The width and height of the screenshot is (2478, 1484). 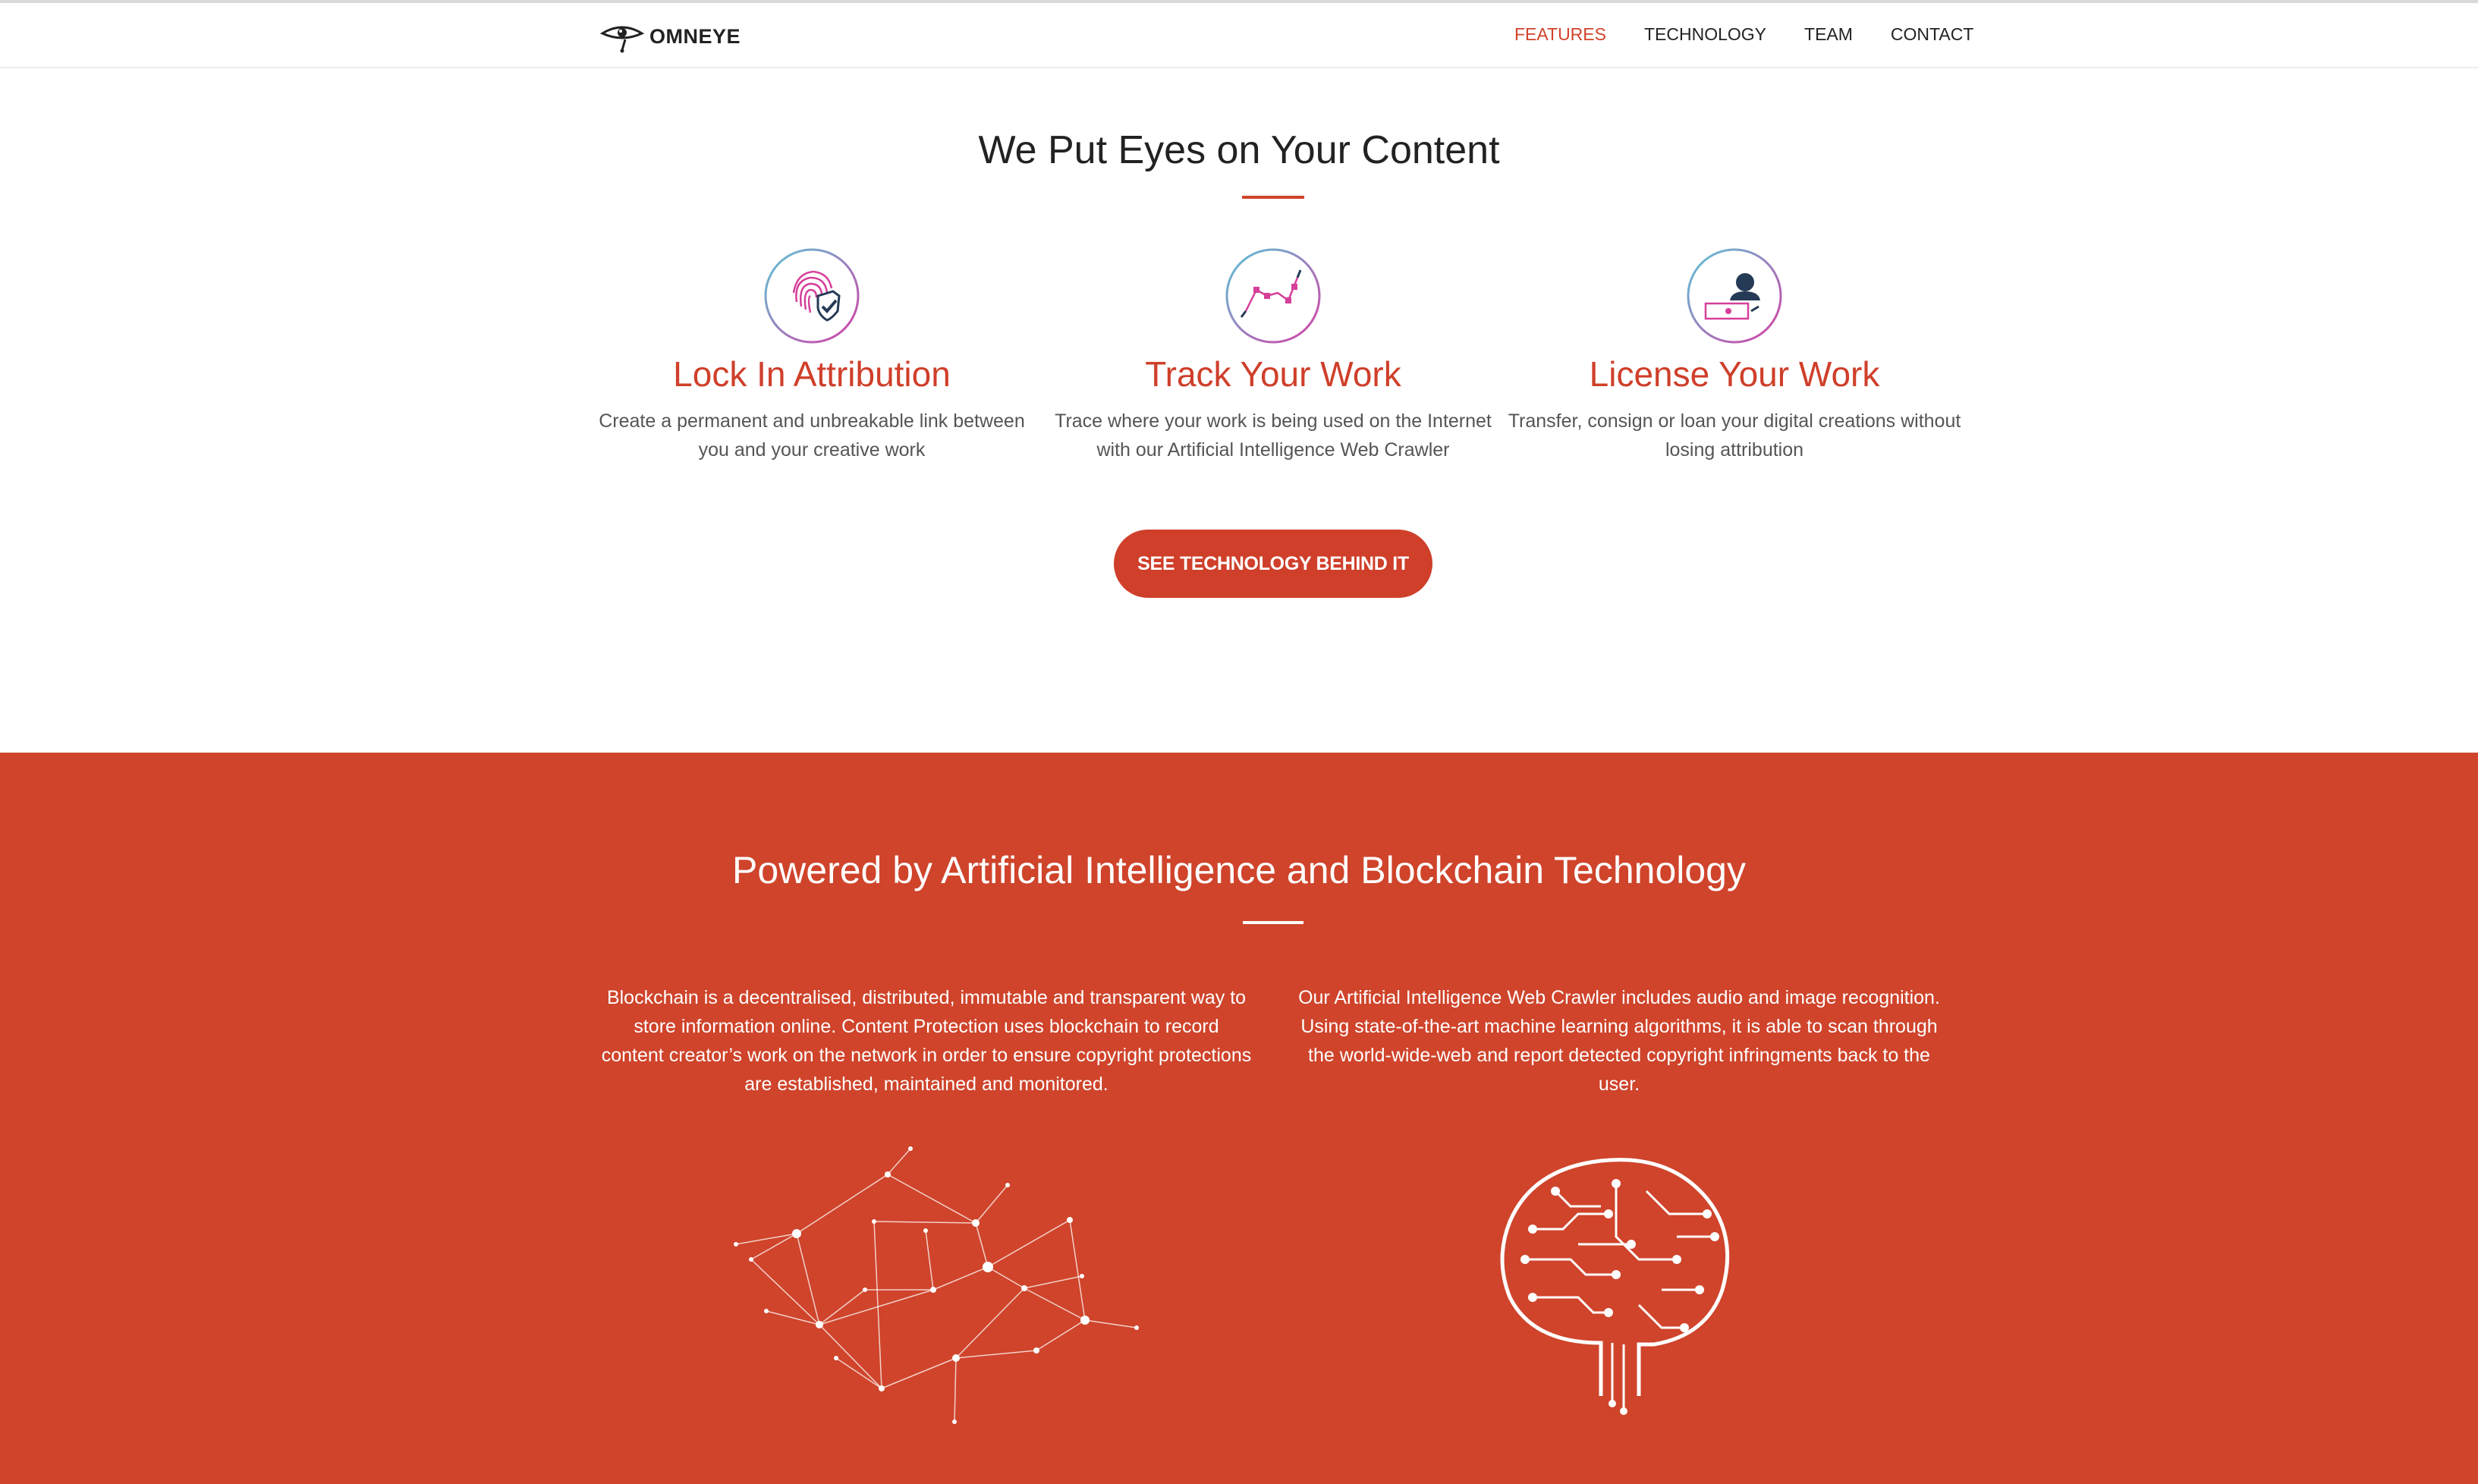 I want to click on nav-technology: TECHNOLOGY, so click(x=1705, y=34).